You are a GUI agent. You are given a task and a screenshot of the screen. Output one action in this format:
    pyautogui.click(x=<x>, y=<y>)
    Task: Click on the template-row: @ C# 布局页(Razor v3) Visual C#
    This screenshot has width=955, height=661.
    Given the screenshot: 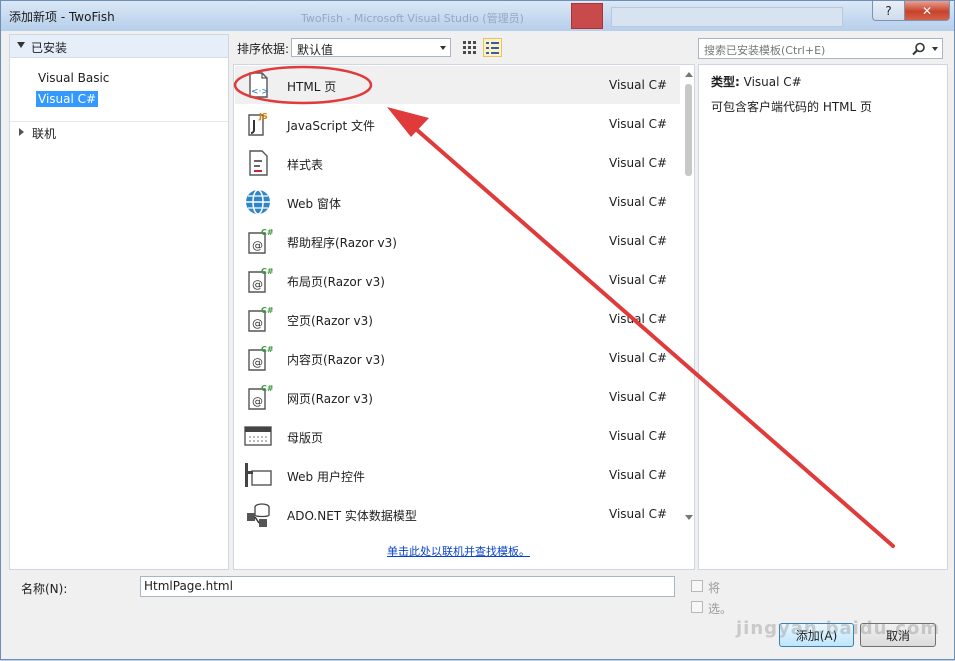 What is the action you would take?
    pyautogui.click(x=457, y=280)
    